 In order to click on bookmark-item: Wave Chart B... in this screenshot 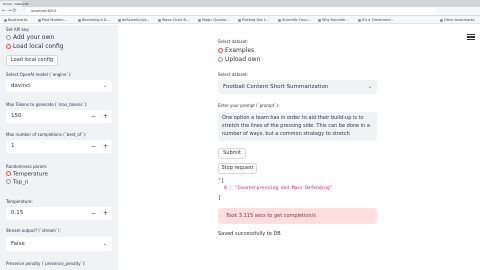, I will do `click(173, 20)`.